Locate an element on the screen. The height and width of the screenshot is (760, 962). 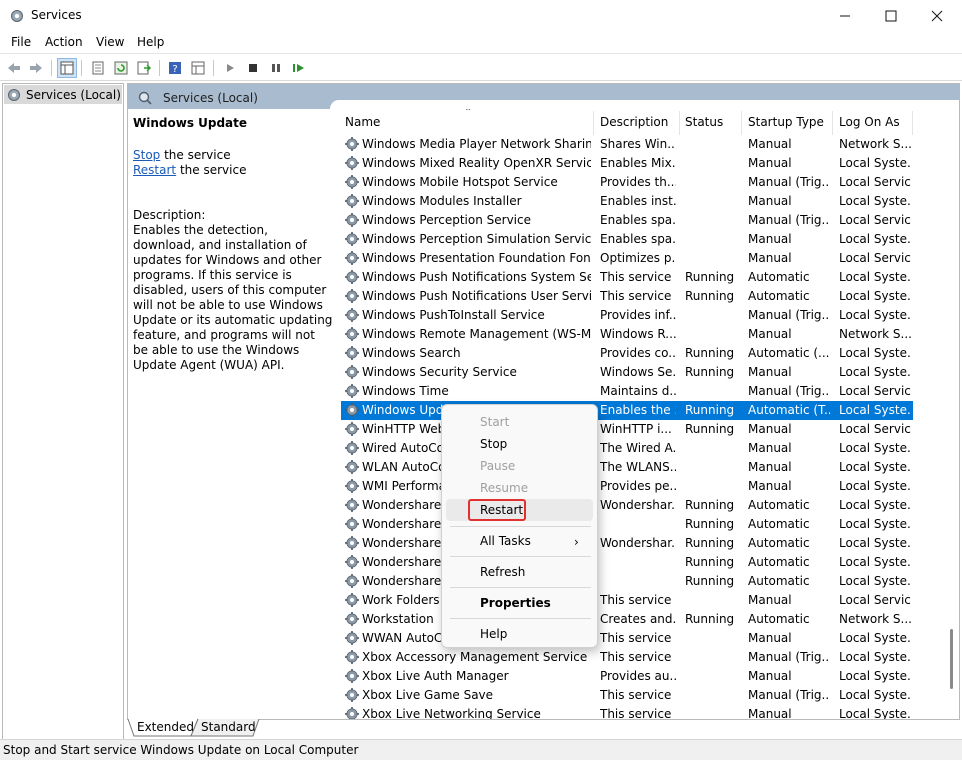
menu-item-properties: Properties is located at coordinates (515, 603).